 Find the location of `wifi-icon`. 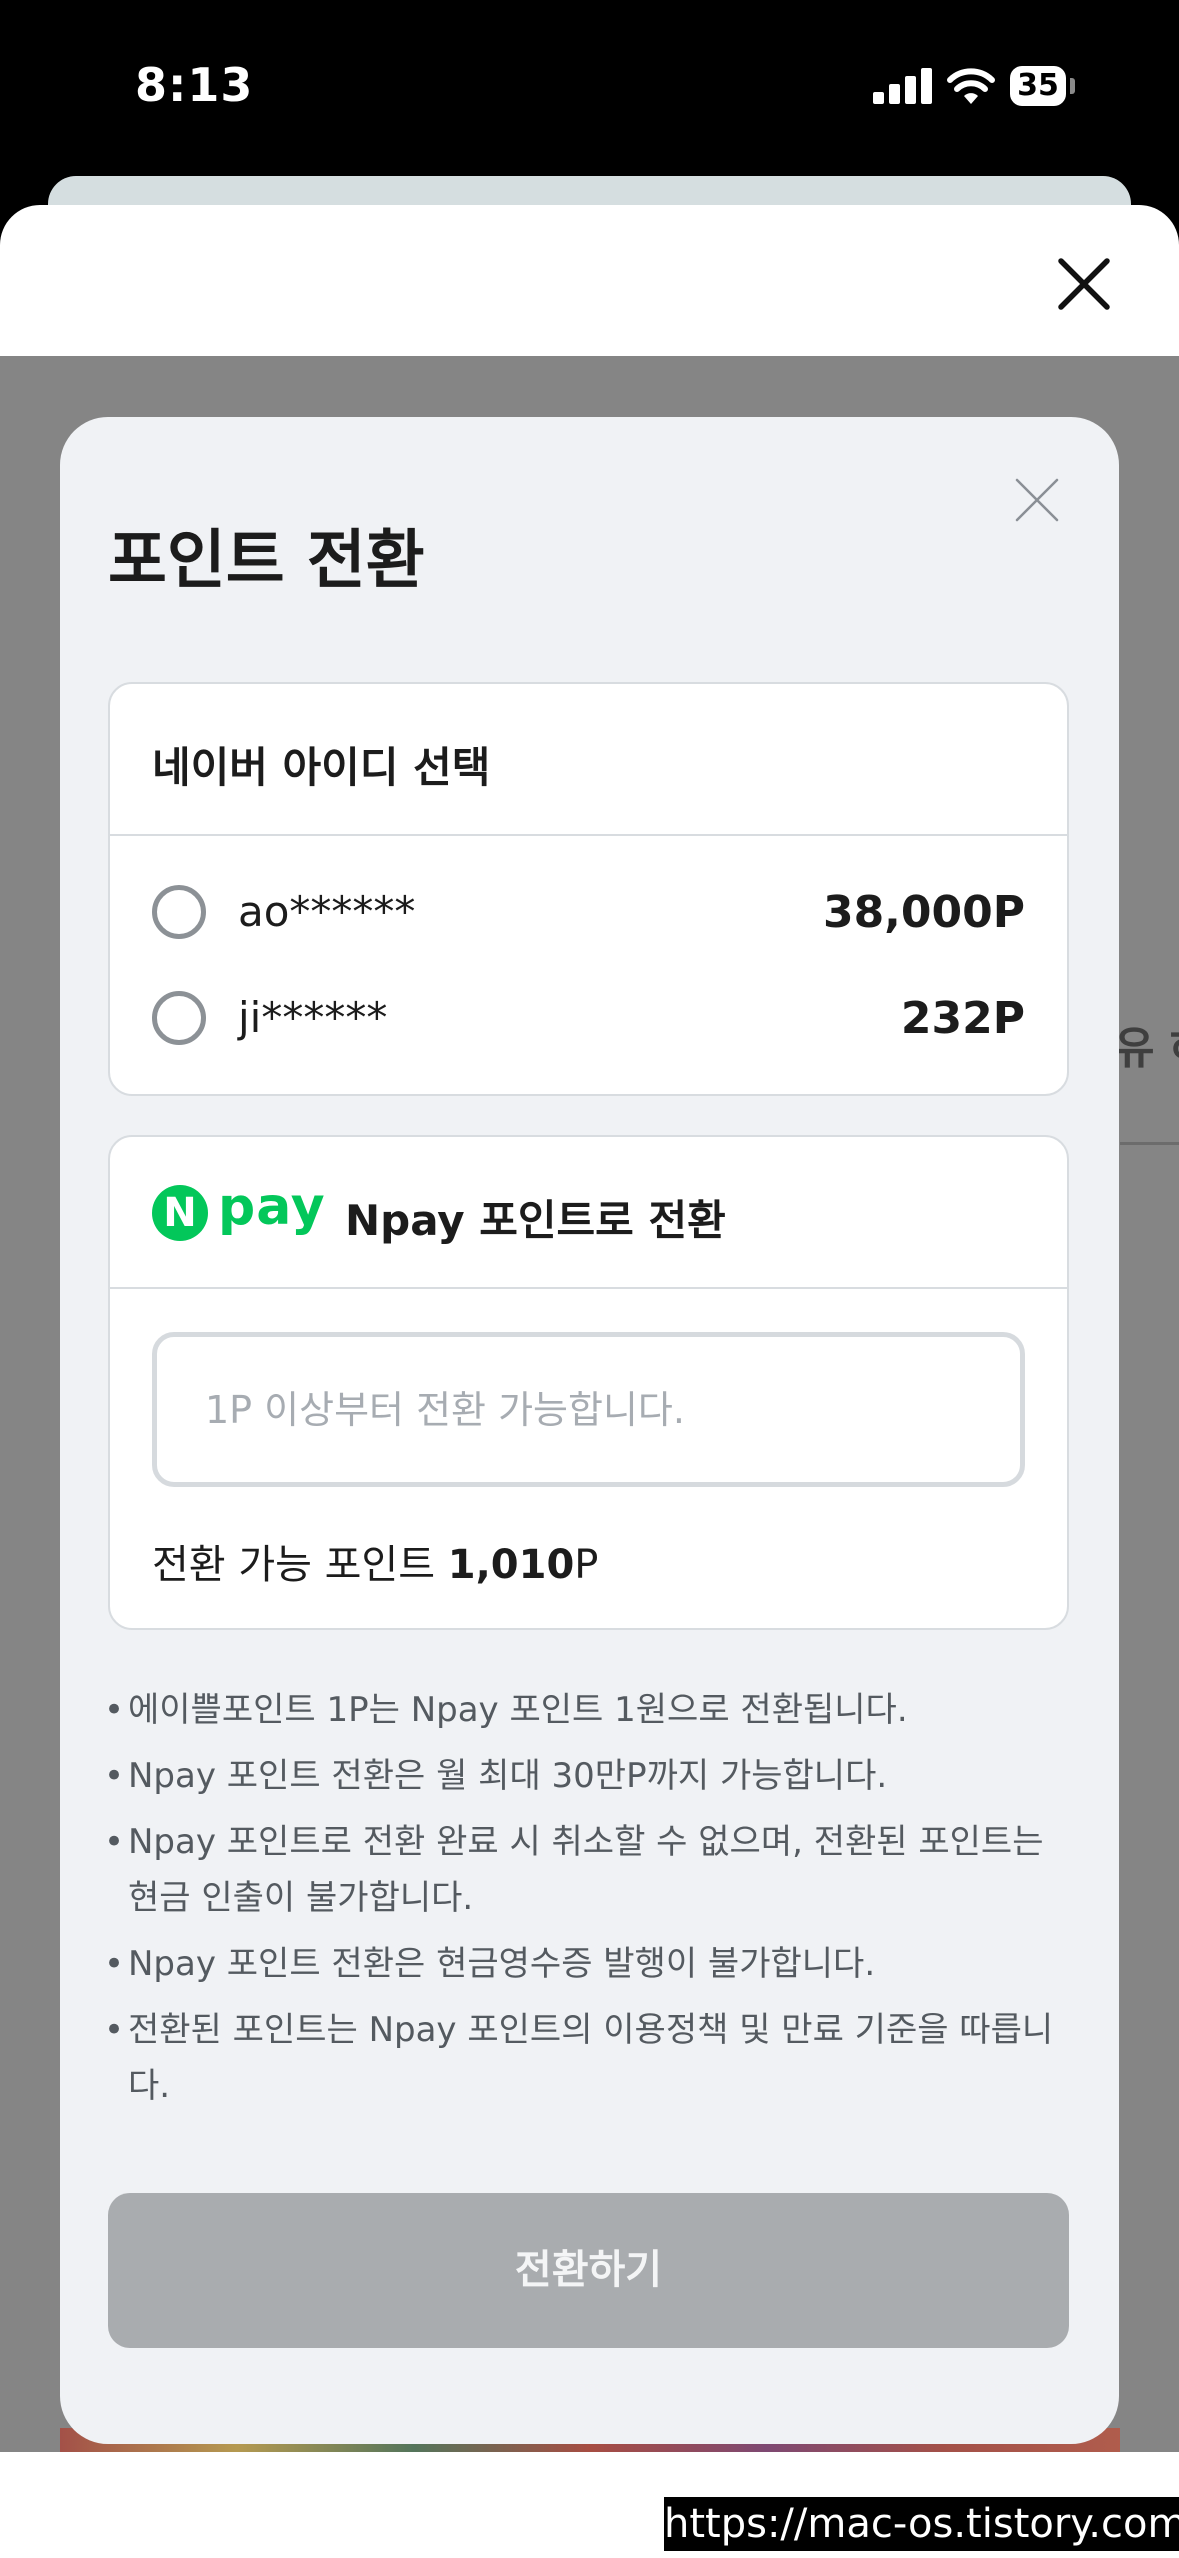

wifi-icon is located at coordinates (971, 86).